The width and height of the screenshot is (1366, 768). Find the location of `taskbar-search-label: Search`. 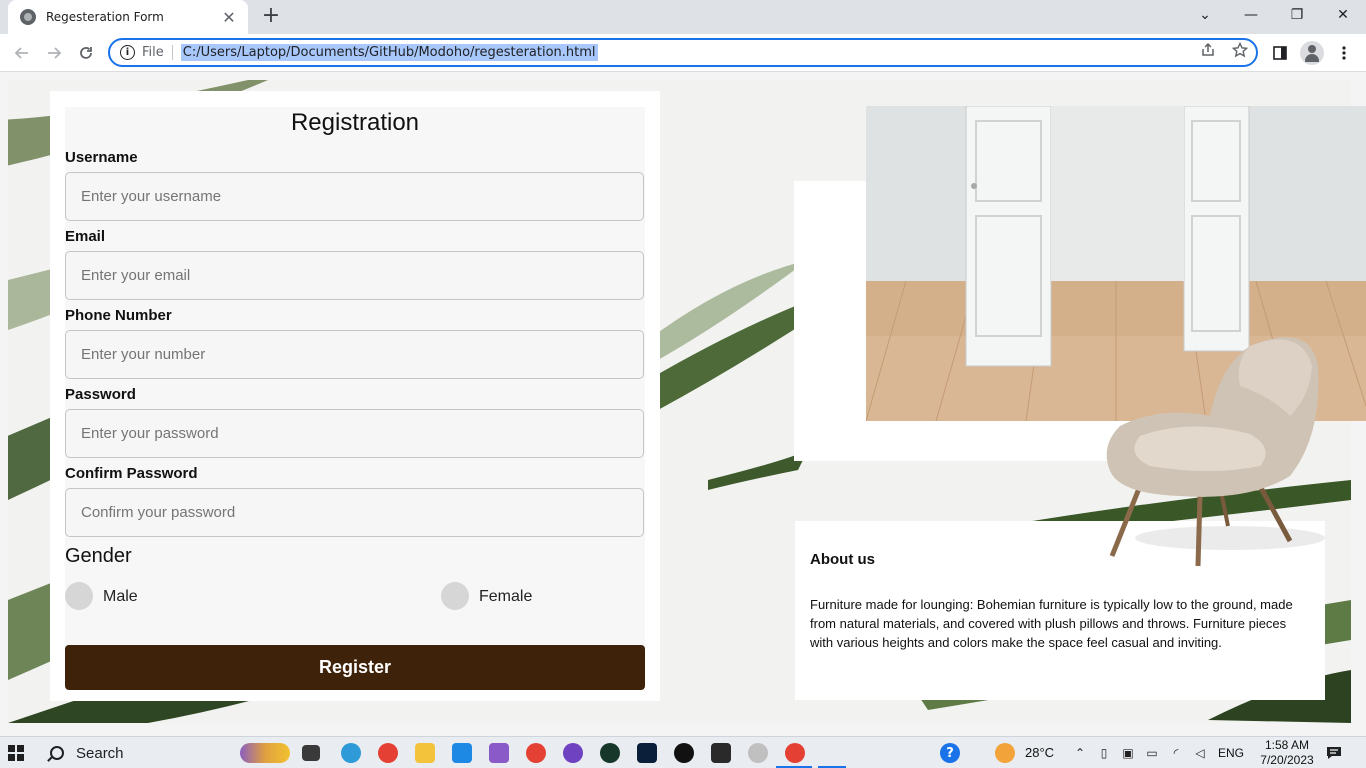

taskbar-search-label: Search is located at coordinates (100, 753).